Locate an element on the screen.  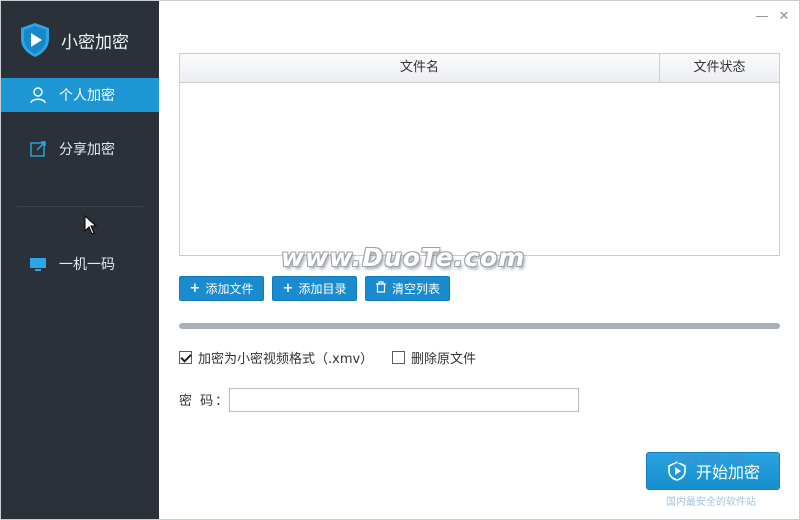
delete-original-checkbox is located at coordinates (398, 357).